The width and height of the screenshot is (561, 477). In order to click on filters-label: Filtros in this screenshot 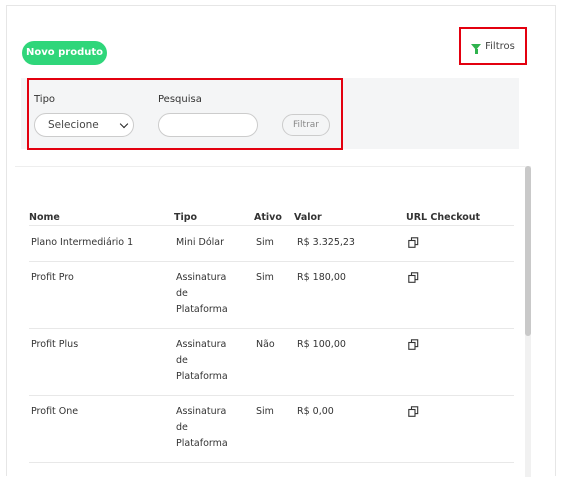, I will do `click(500, 46)`.